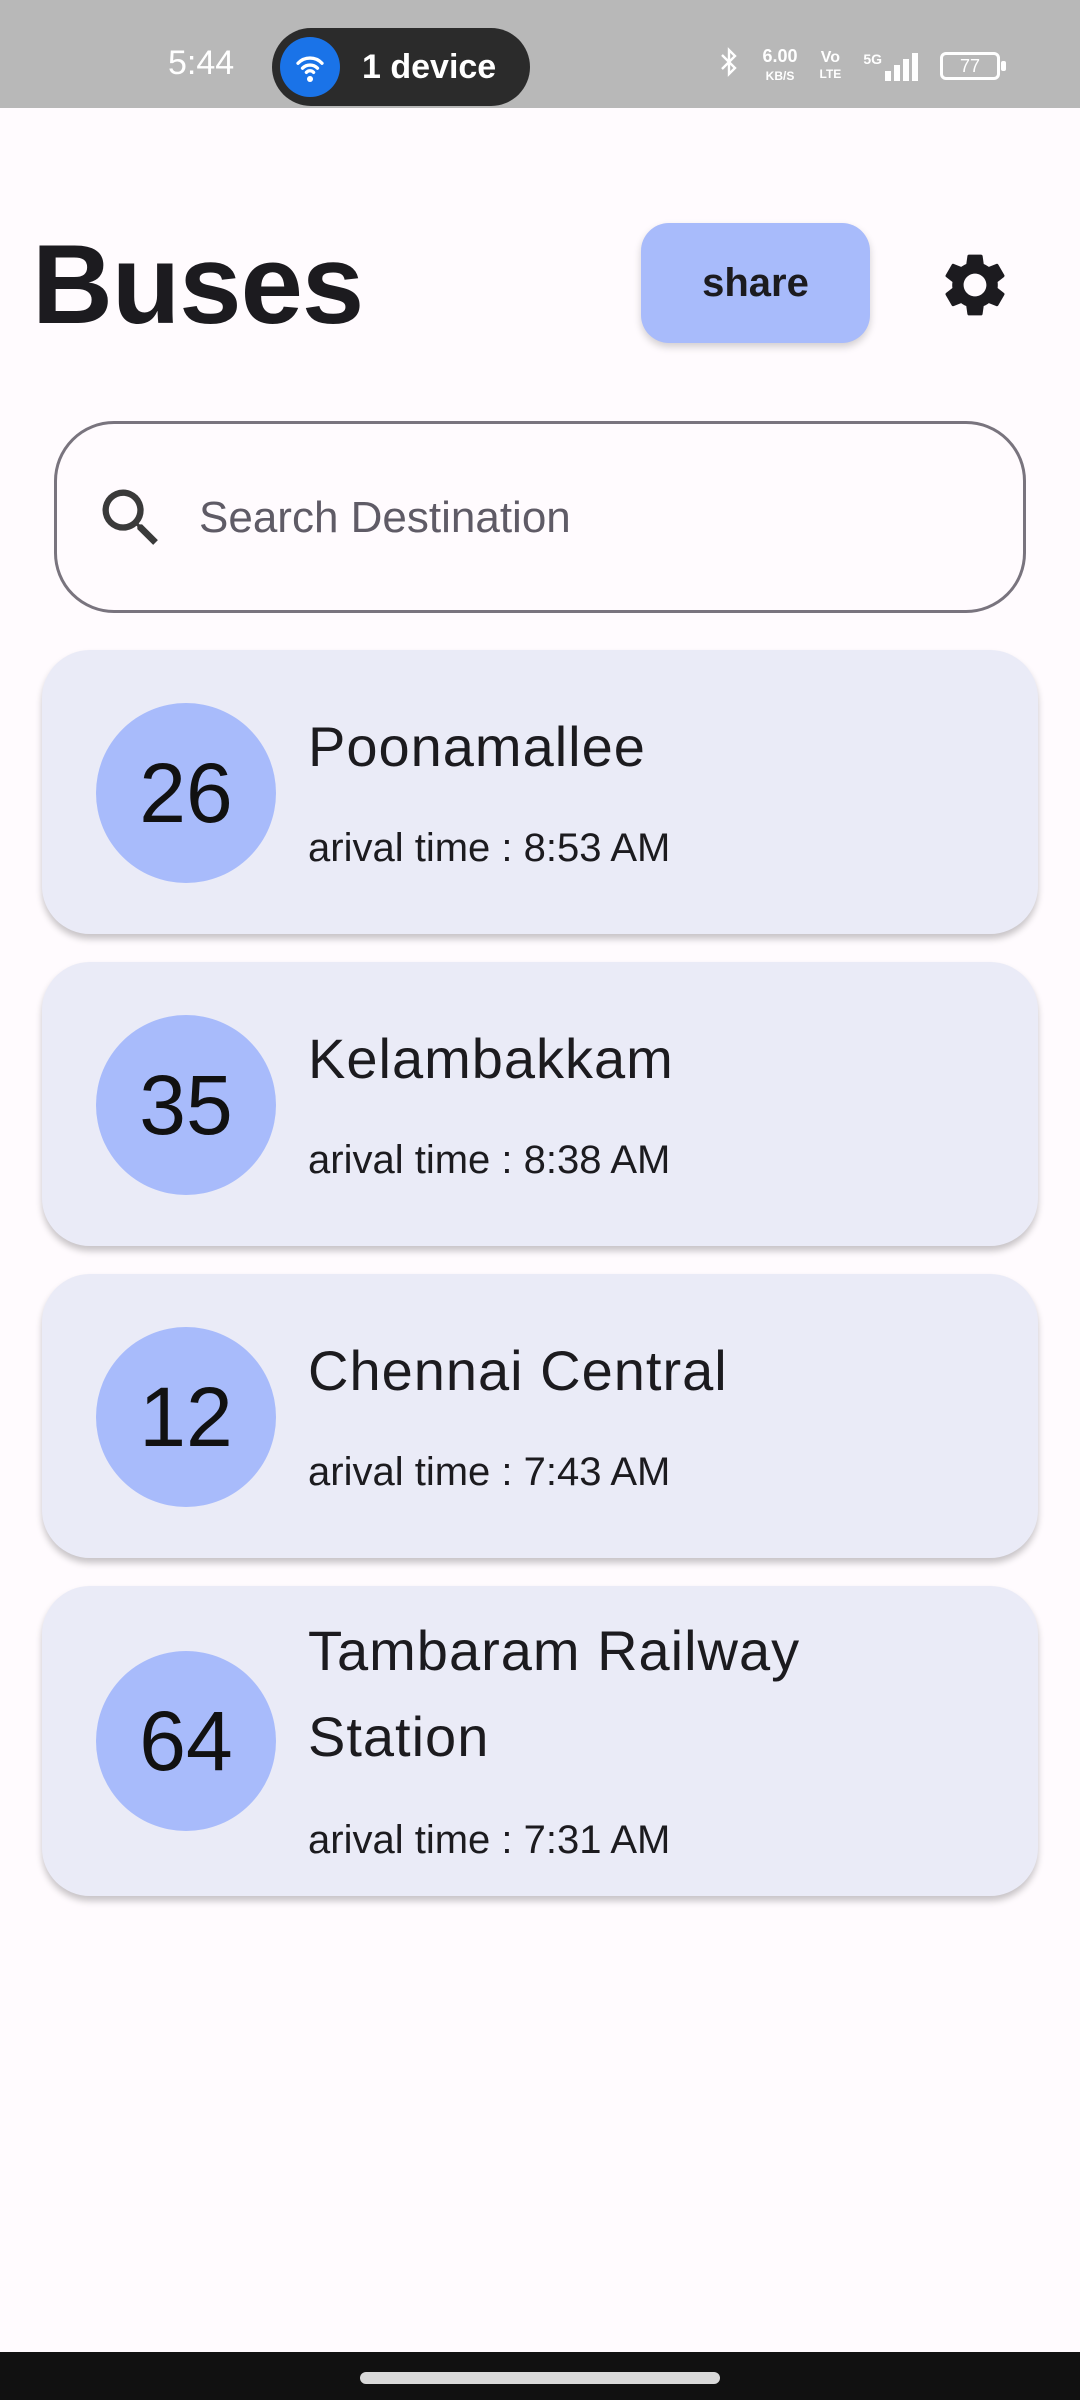 The image size is (1080, 2400). What do you see at coordinates (540, 54) in the screenshot?
I see `status-bar: 5:44 1 device 6.00 KB/S Vo LTE 5G 77` at bounding box center [540, 54].